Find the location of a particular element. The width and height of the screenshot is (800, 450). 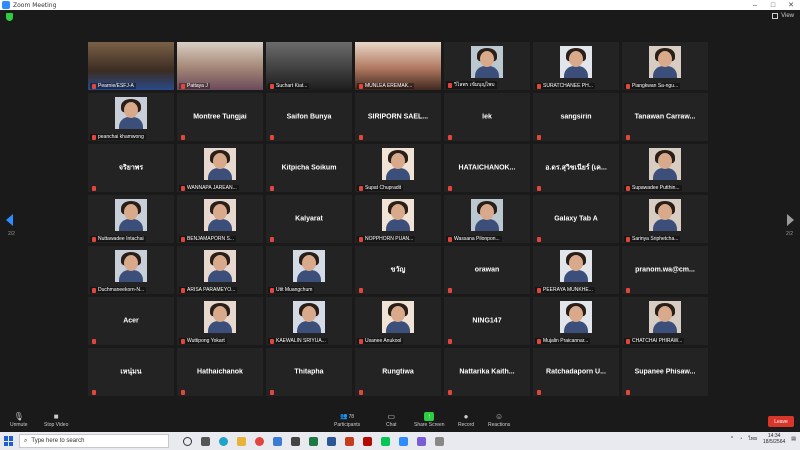

unmute-button: 🎙 Unmute is located at coordinates (19, 420).